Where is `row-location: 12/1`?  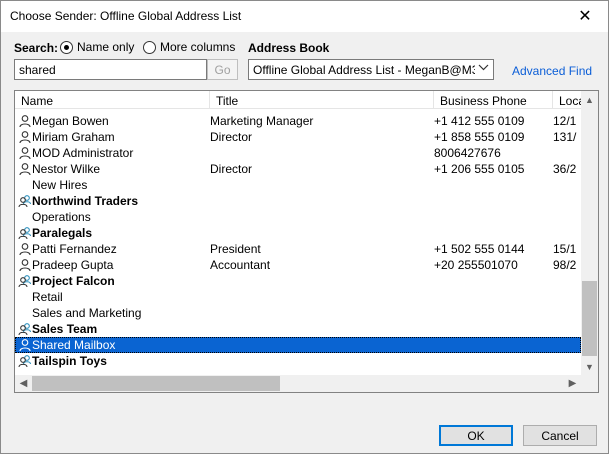 row-location: 12/1 is located at coordinates (565, 121).